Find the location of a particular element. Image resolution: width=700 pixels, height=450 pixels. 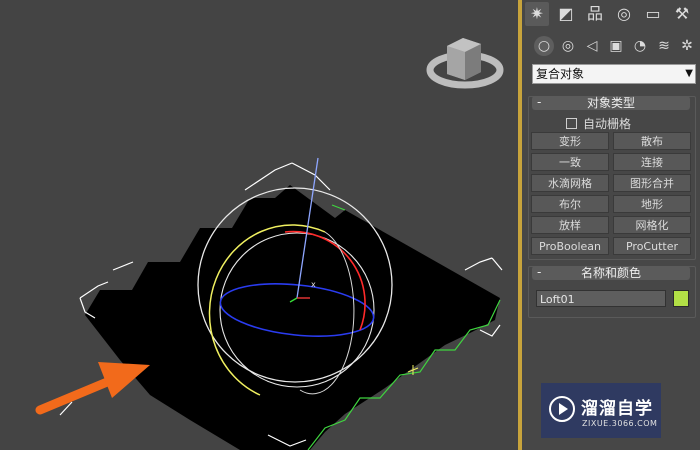

morph-button: 变形 is located at coordinates (570, 141).